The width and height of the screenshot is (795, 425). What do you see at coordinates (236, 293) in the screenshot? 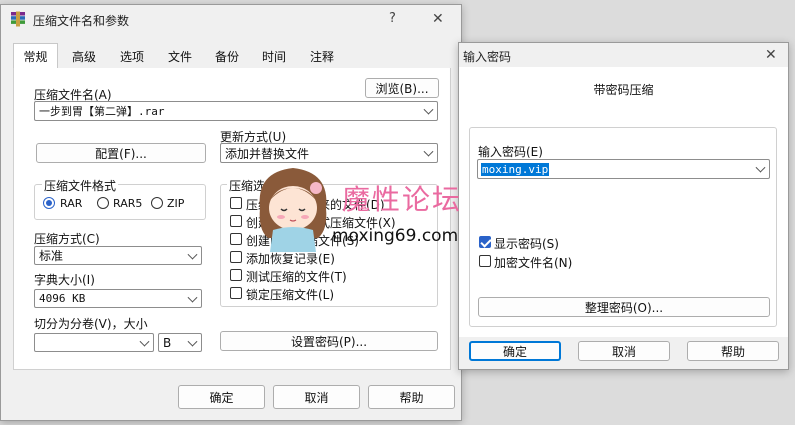
I see `option-checkbox-lock` at bounding box center [236, 293].